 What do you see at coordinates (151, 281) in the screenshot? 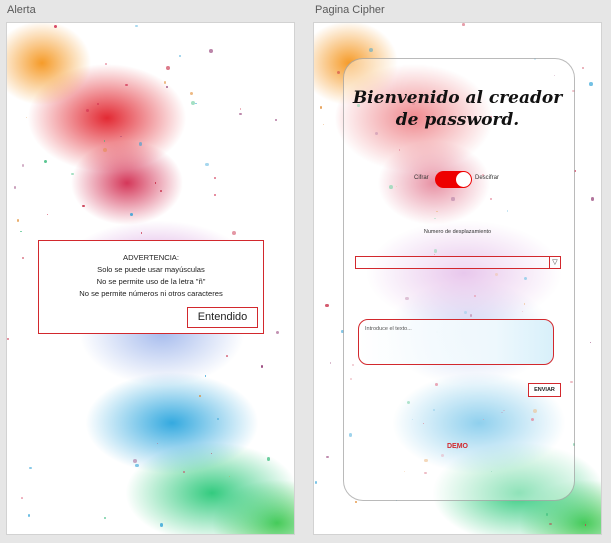
I see `alert-line-no-enie: No se permite uso de la letra "ñ"` at bounding box center [151, 281].